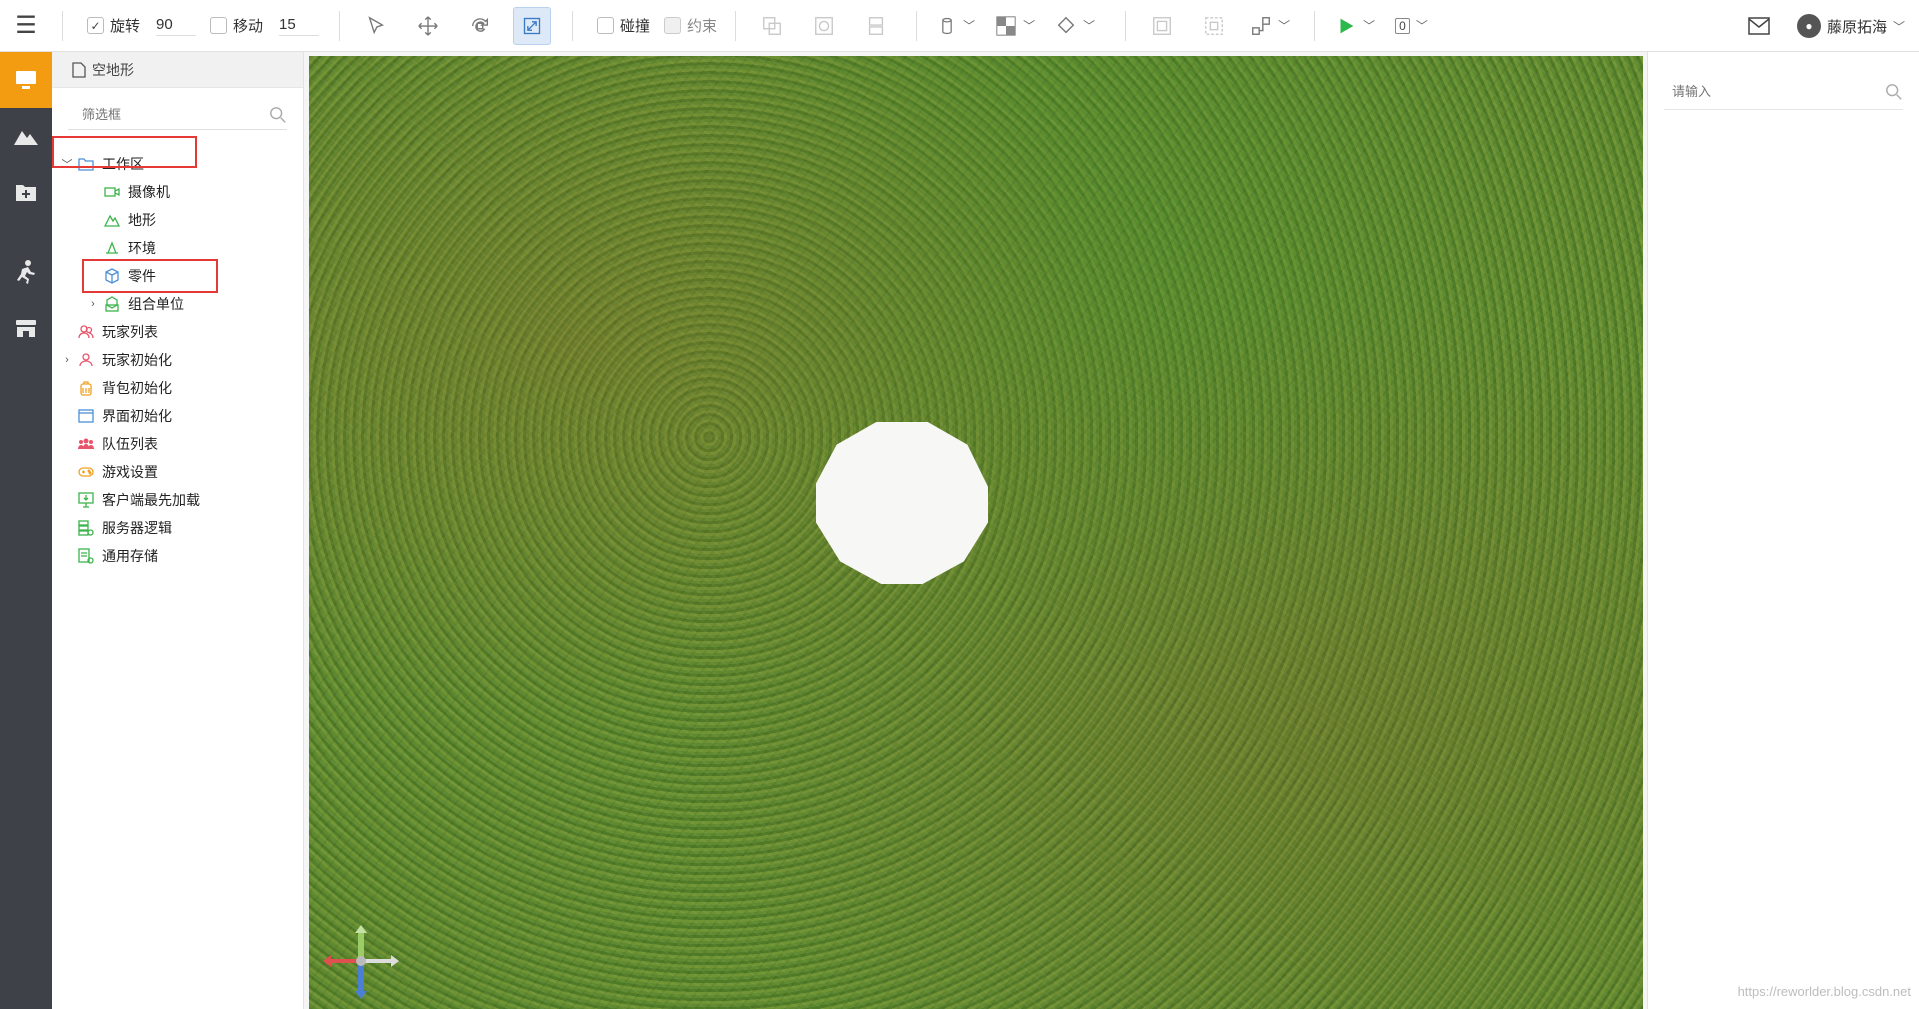 Image resolution: width=1919 pixels, height=1009 pixels. What do you see at coordinates (606, 25) in the screenshot?
I see `collision-checkbox` at bounding box center [606, 25].